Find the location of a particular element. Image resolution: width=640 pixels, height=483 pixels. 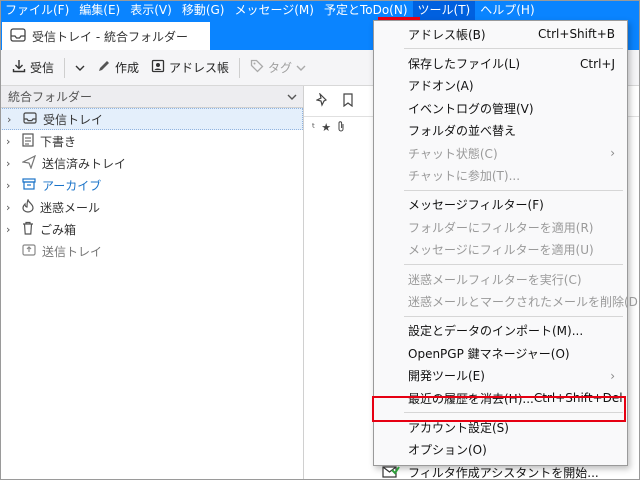

folder-trash: › ごみ箱 is located at coordinates (151, 229).